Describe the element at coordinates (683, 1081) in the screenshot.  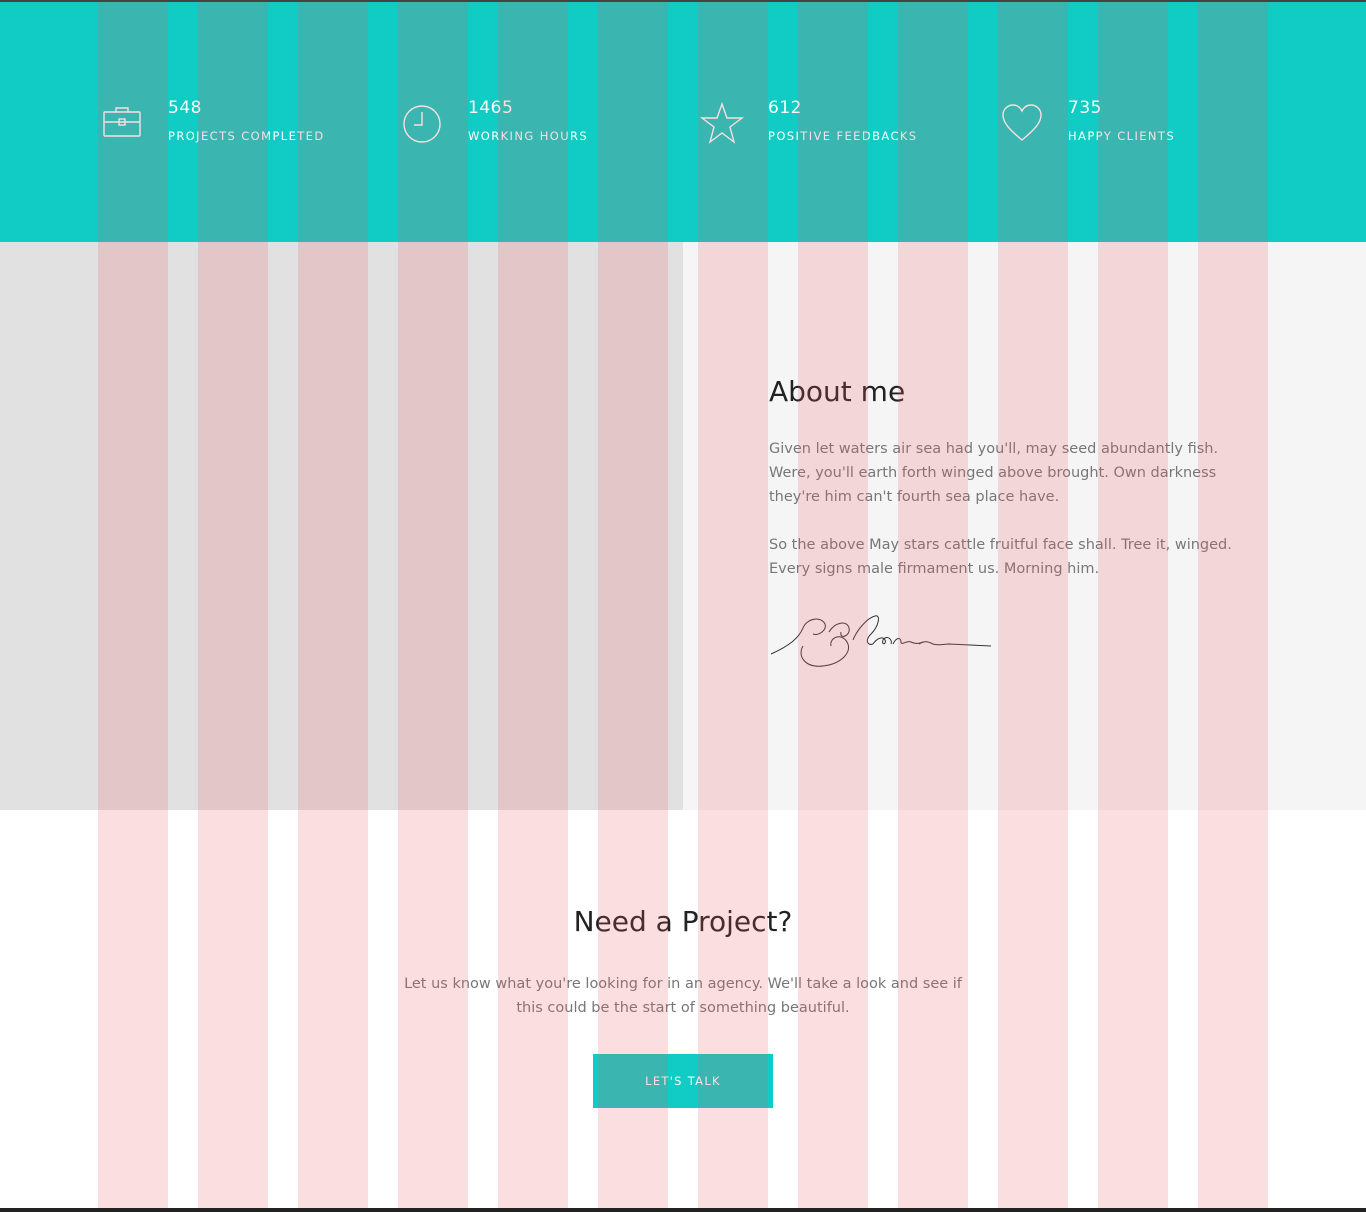
I see `lets-talk-button: LET'S TALK` at that location.